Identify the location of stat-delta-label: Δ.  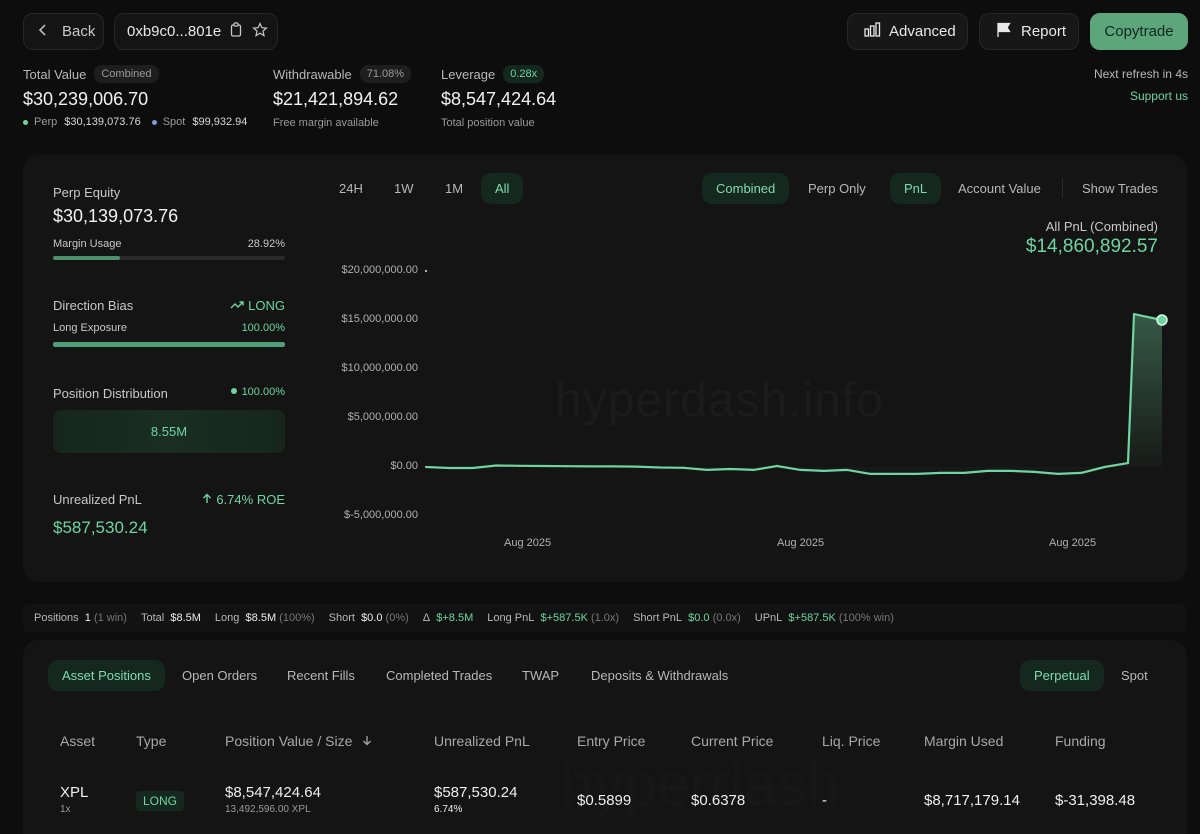
(426, 618).